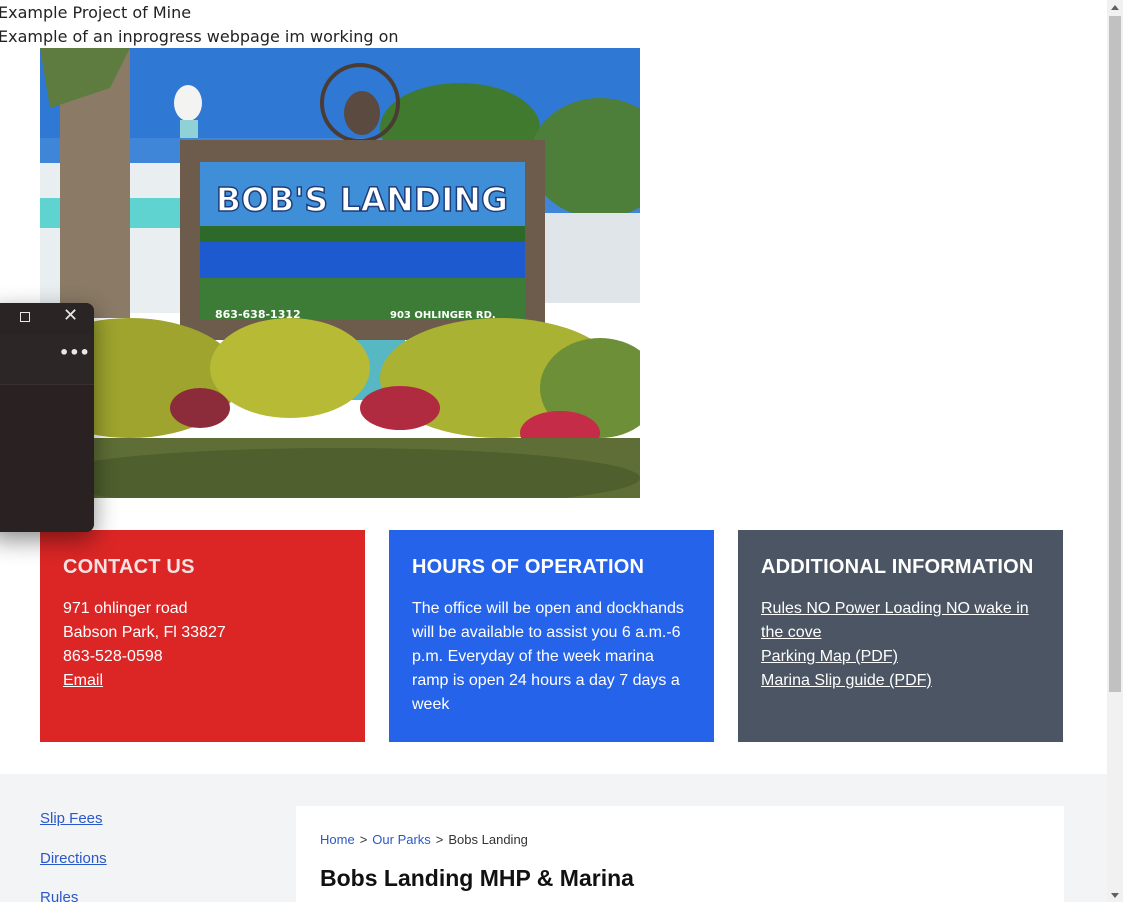 The height and width of the screenshot is (902, 1123). What do you see at coordinates (144, 632) in the screenshot?
I see `contact-city-line: Babson Park, Fl 33827` at bounding box center [144, 632].